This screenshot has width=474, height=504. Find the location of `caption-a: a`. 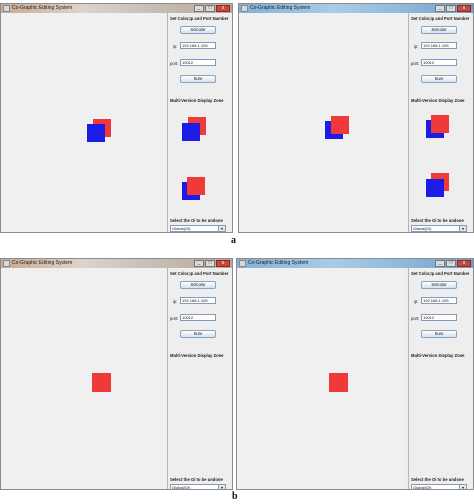

caption-a: a is located at coordinates (233, 240).